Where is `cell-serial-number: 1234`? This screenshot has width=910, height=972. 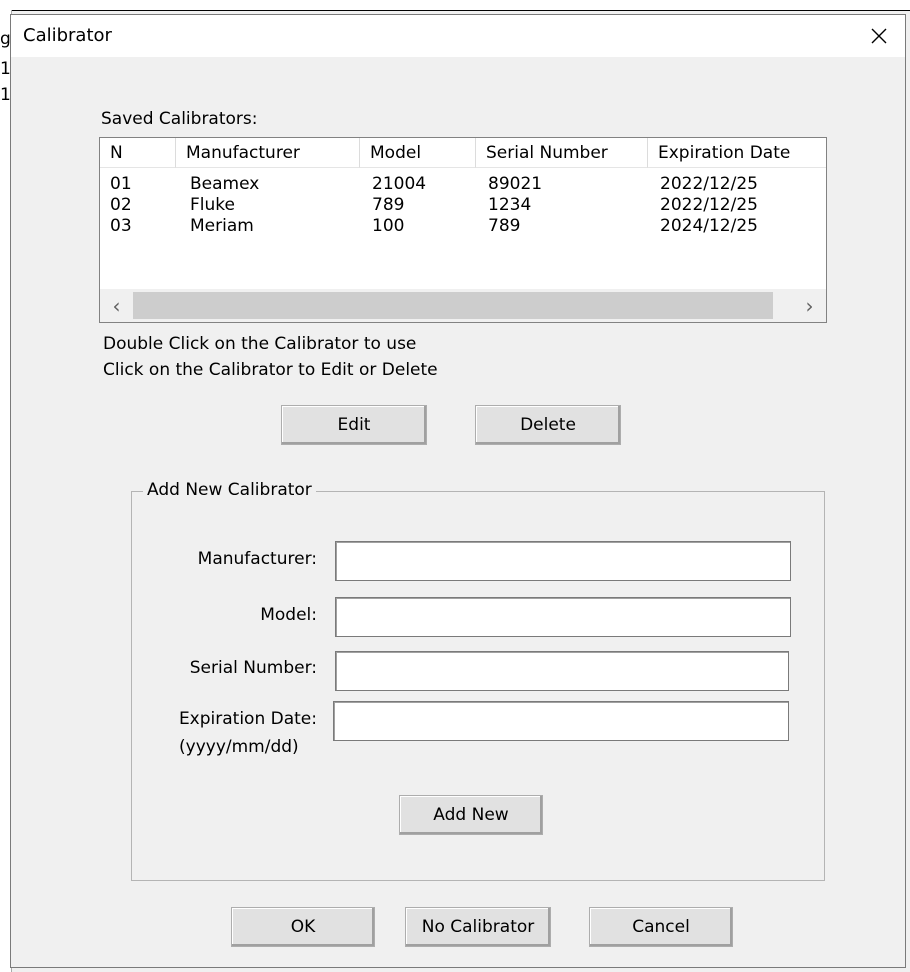 cell-serial-number: 1234 is located at coordinates (510, 205).